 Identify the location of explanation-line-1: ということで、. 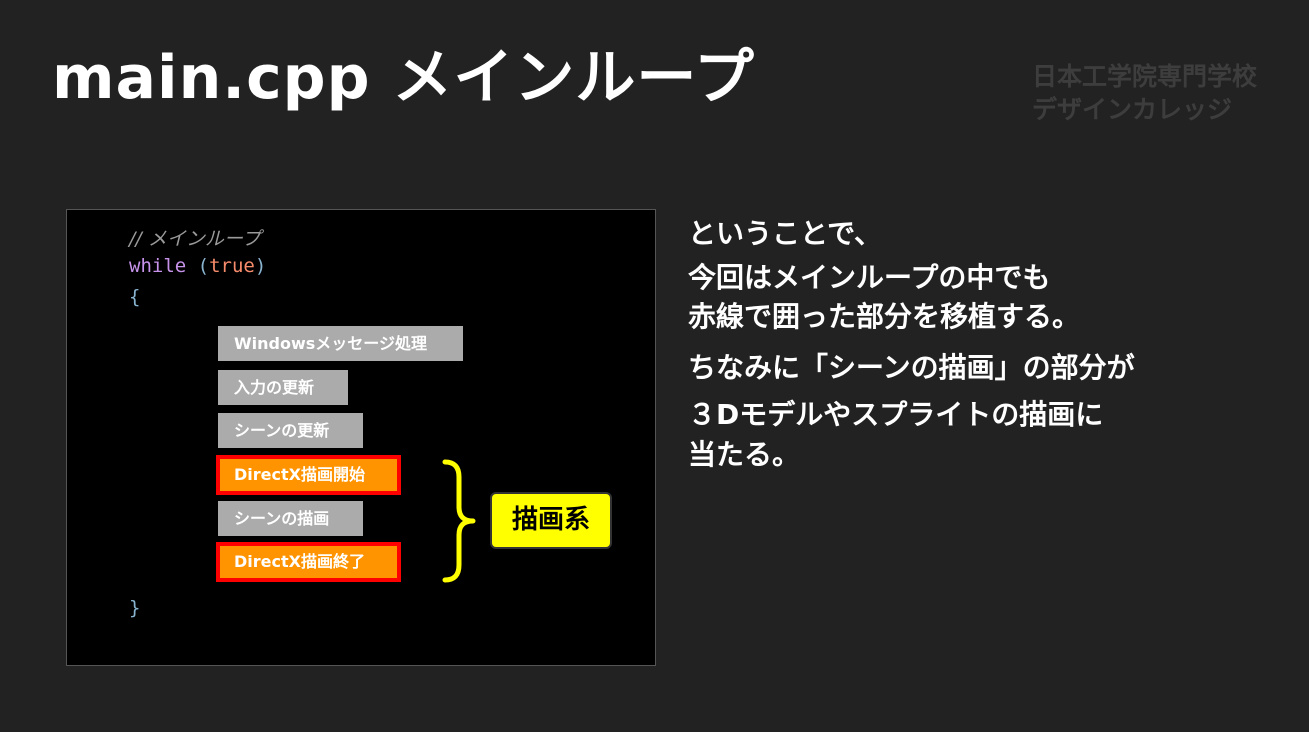
(785, 233).